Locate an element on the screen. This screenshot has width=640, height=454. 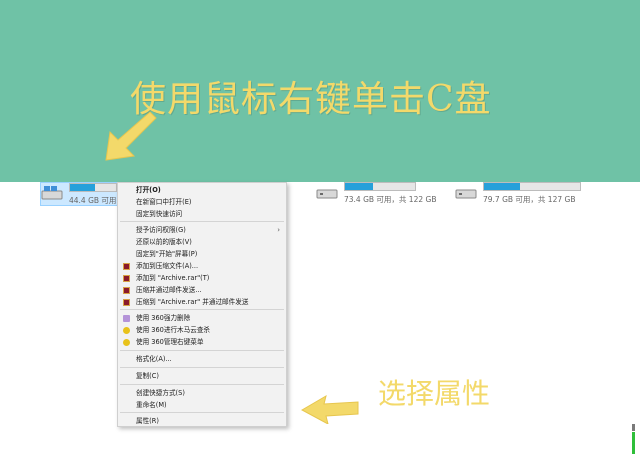
context-menu-item-label: 复制(C) is located at coordinates (147, 376).